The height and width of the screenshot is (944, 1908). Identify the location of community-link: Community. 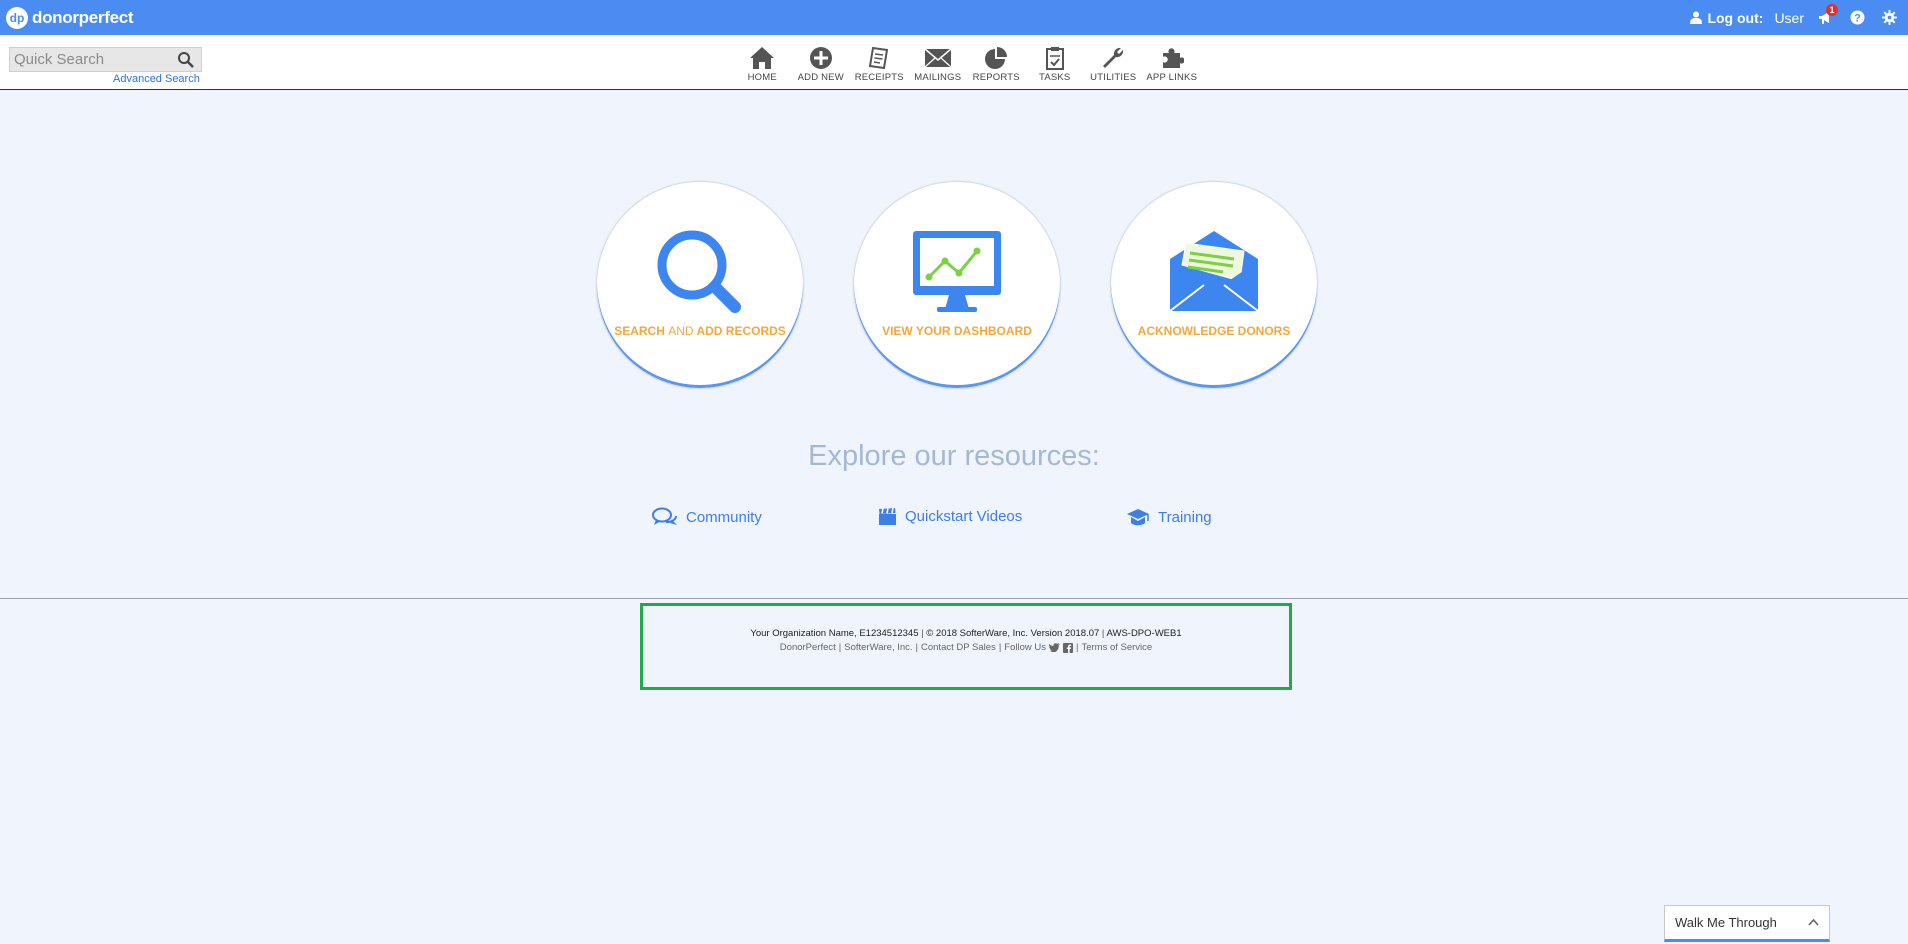
(707, 517).